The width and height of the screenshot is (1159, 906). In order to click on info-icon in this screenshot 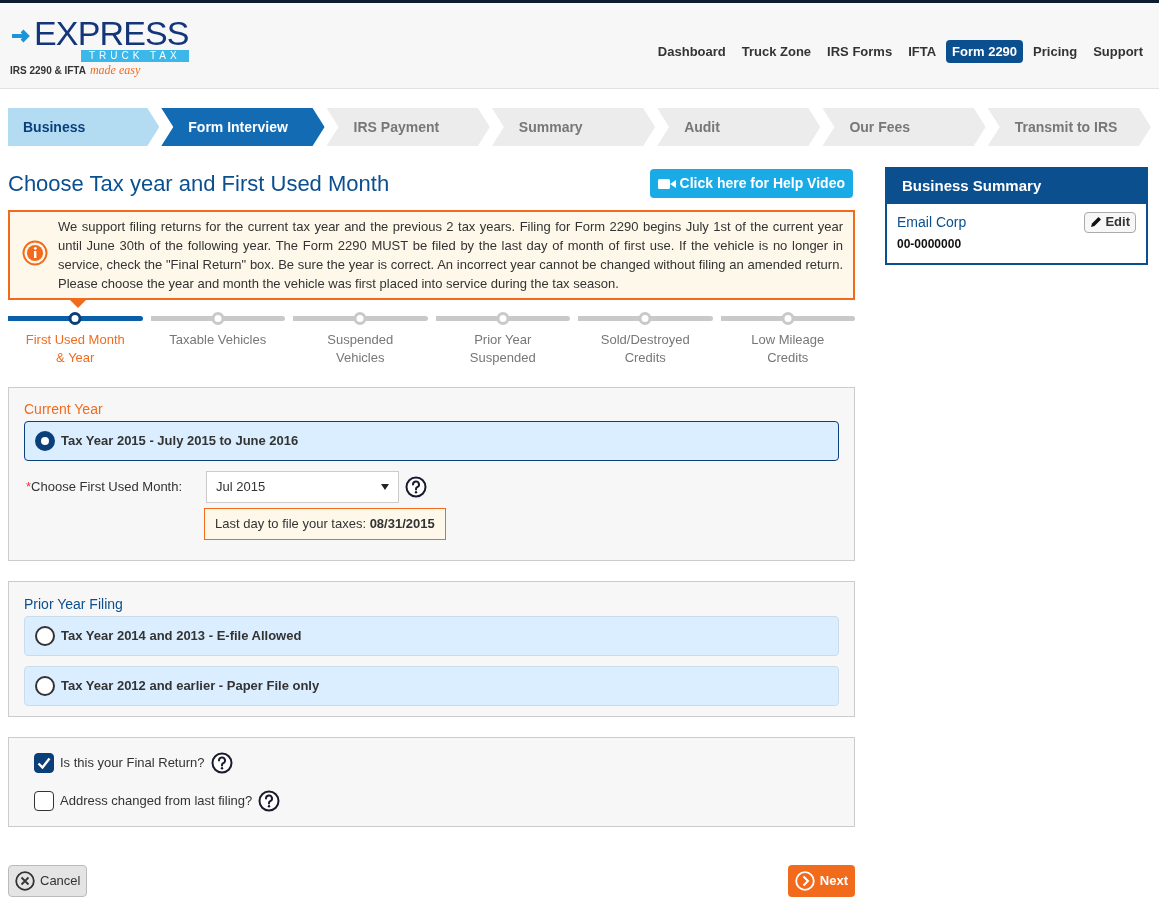, I will do `click(35, 253)`.